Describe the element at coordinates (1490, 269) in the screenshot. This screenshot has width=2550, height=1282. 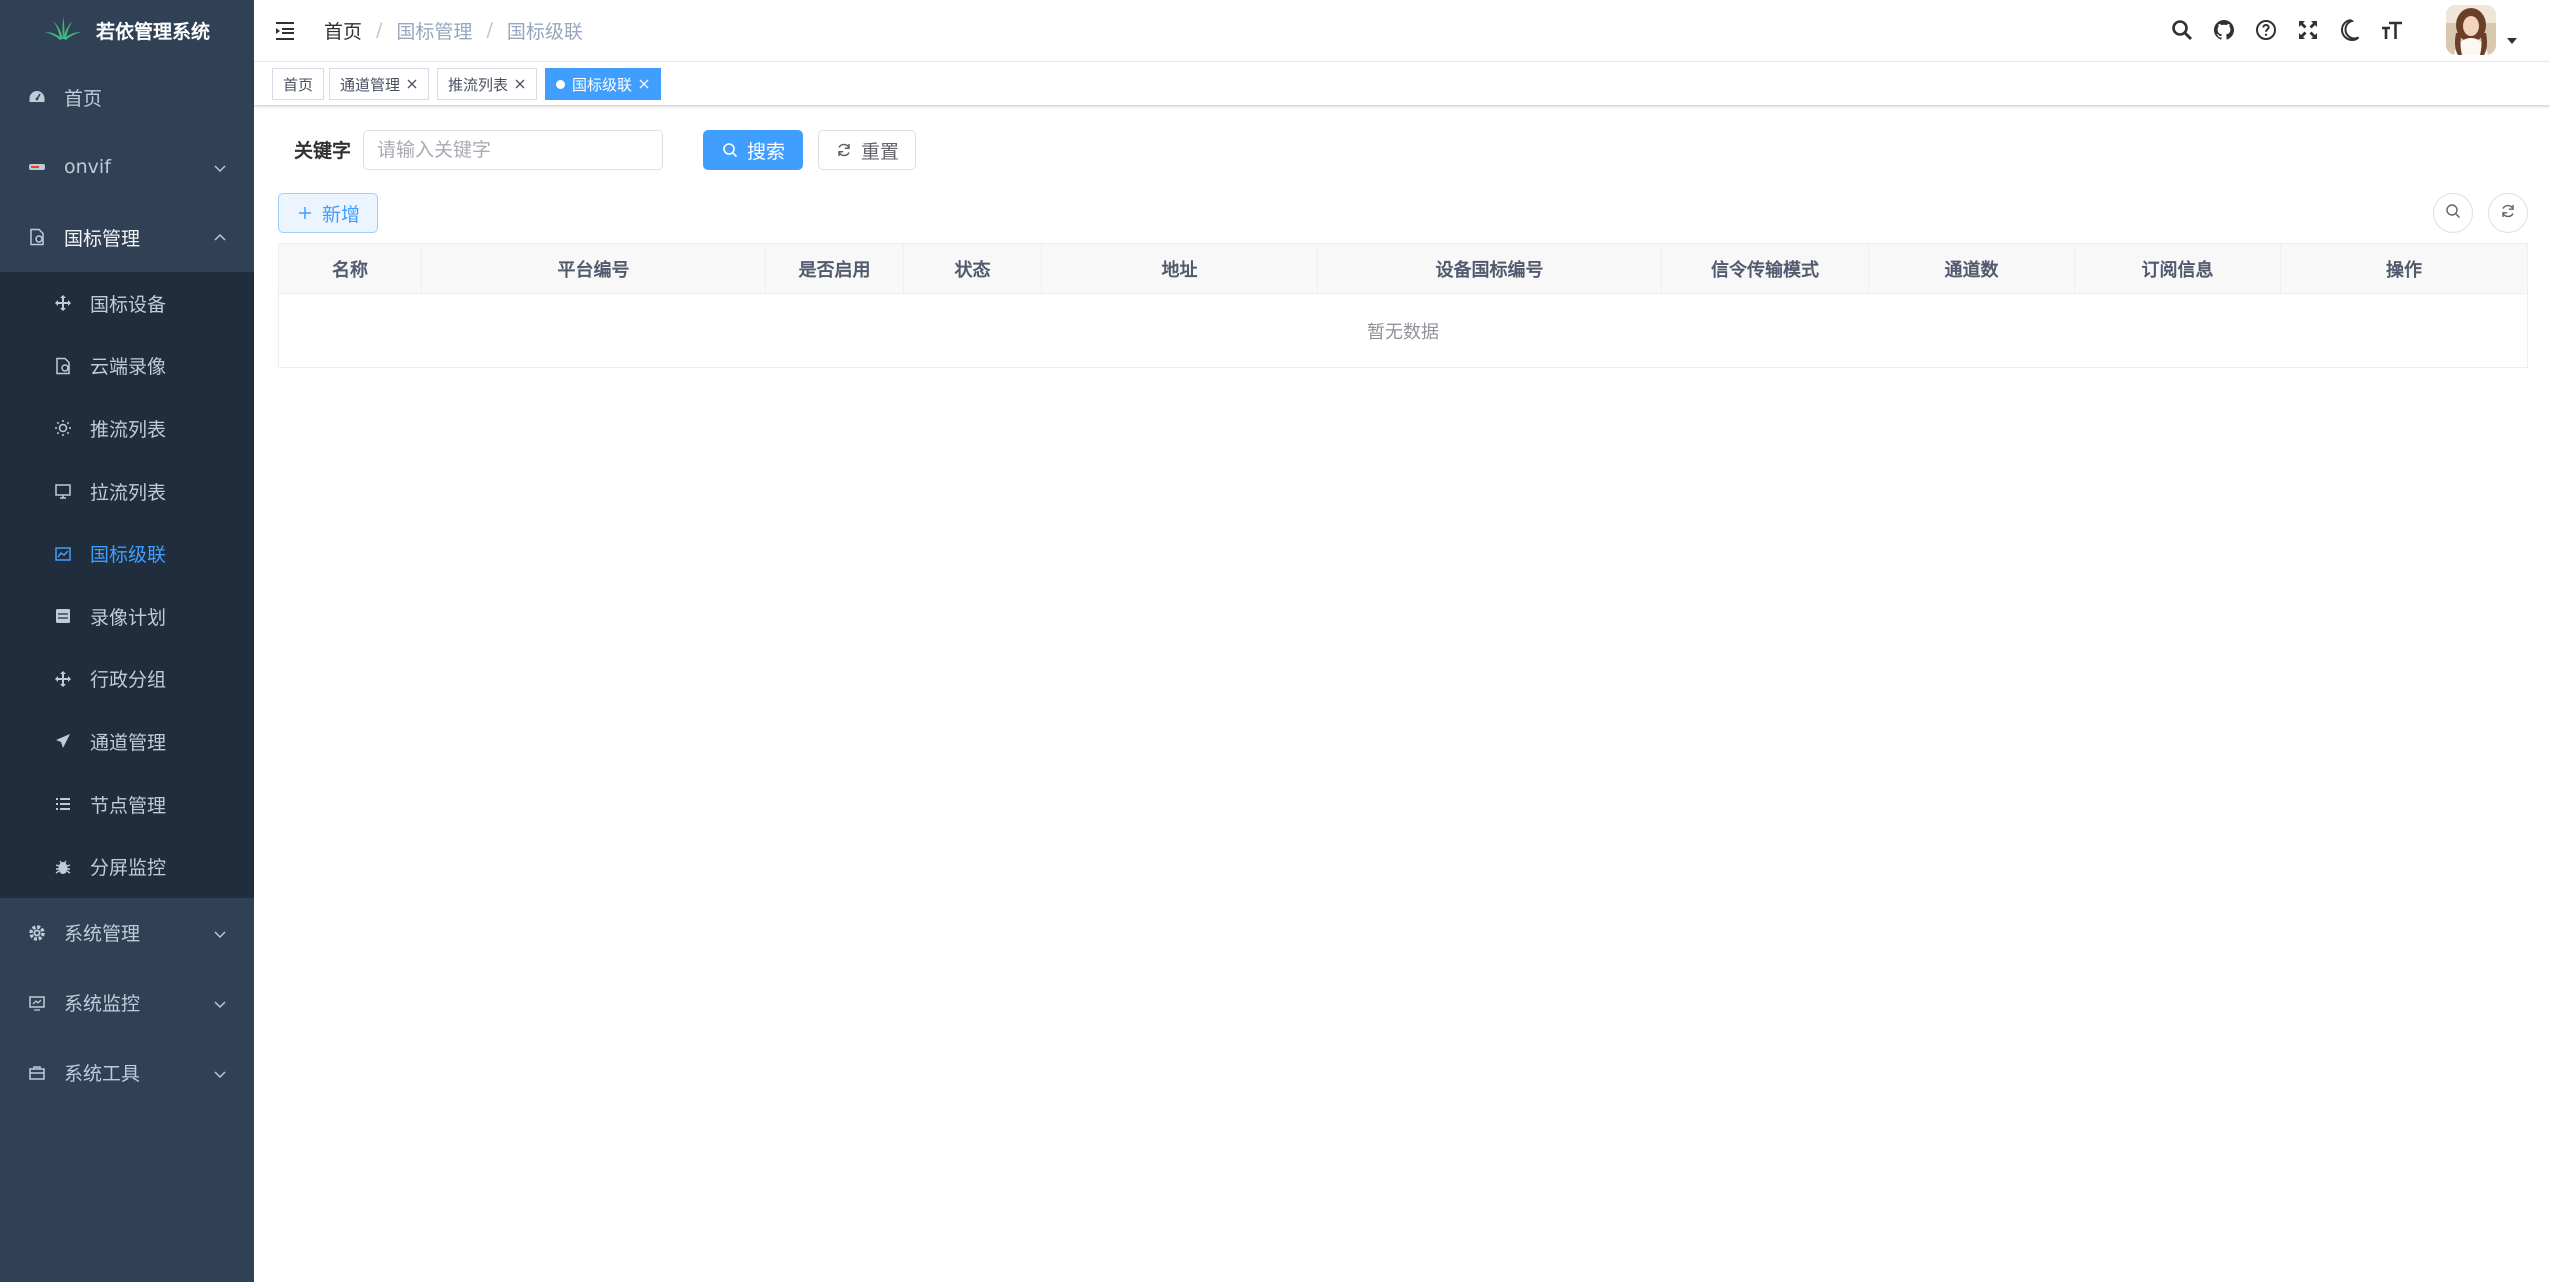
I see `column-header: 设备国标编号` at that location.